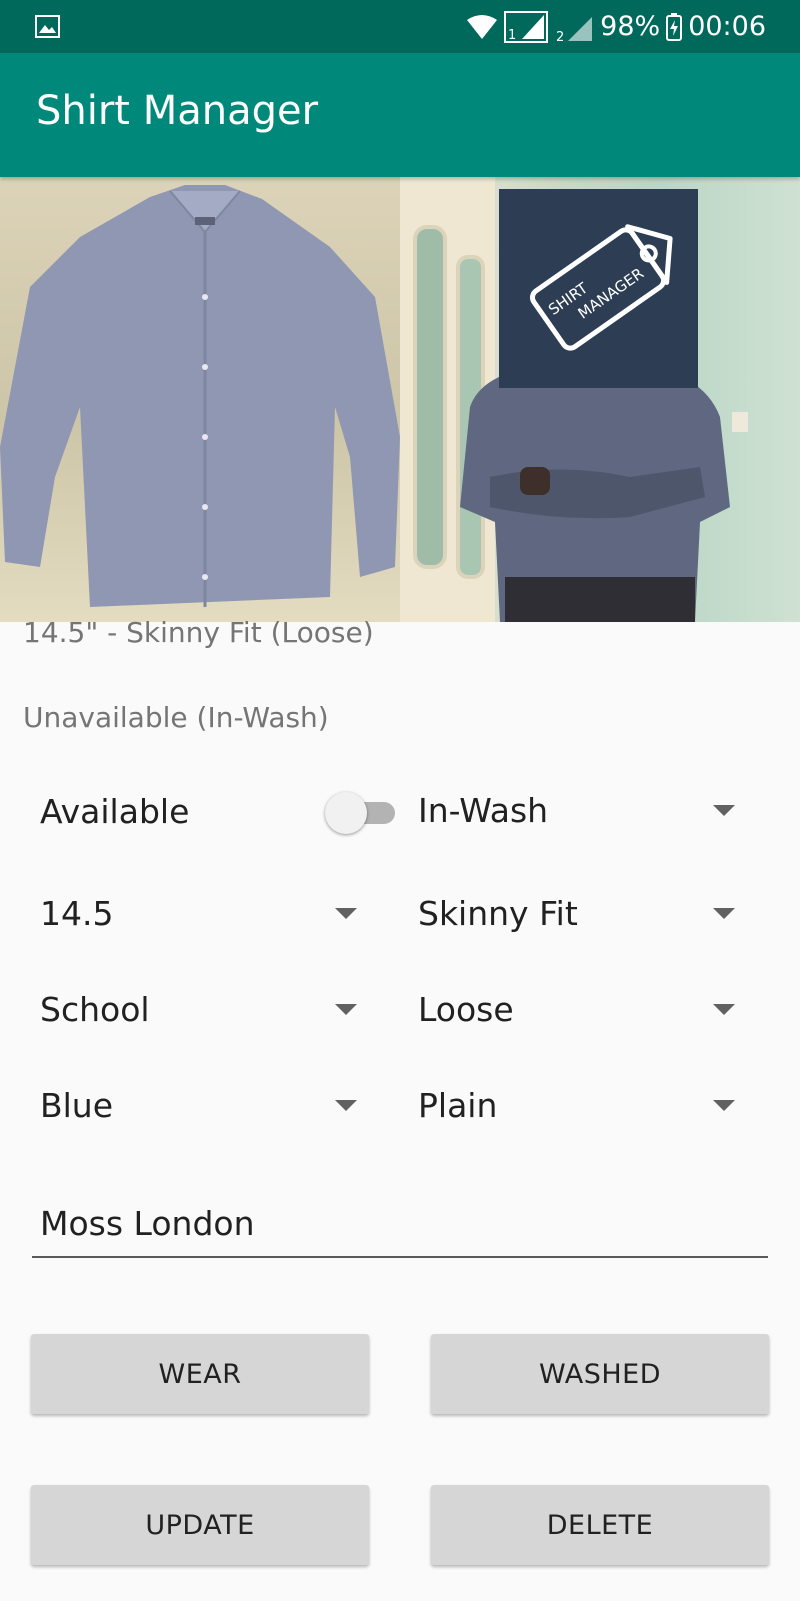 This screenshot has height=1601, width=800. What do you see at coordinates (400, 26) in the screenshot?
I see `status-bar: 1 2 98% 00:06` at bounding box center [400, 26].